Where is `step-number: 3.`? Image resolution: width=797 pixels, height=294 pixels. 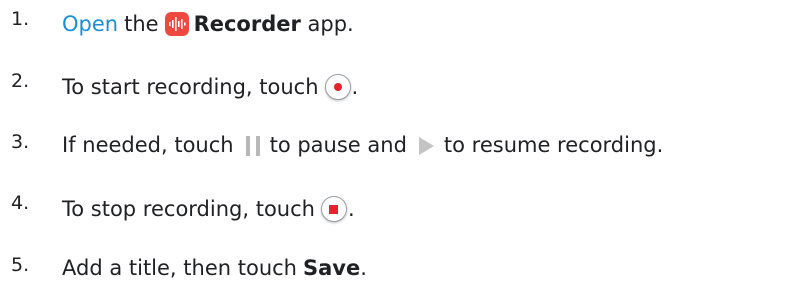
step-number: 3. is located at coordinates (20, 142).